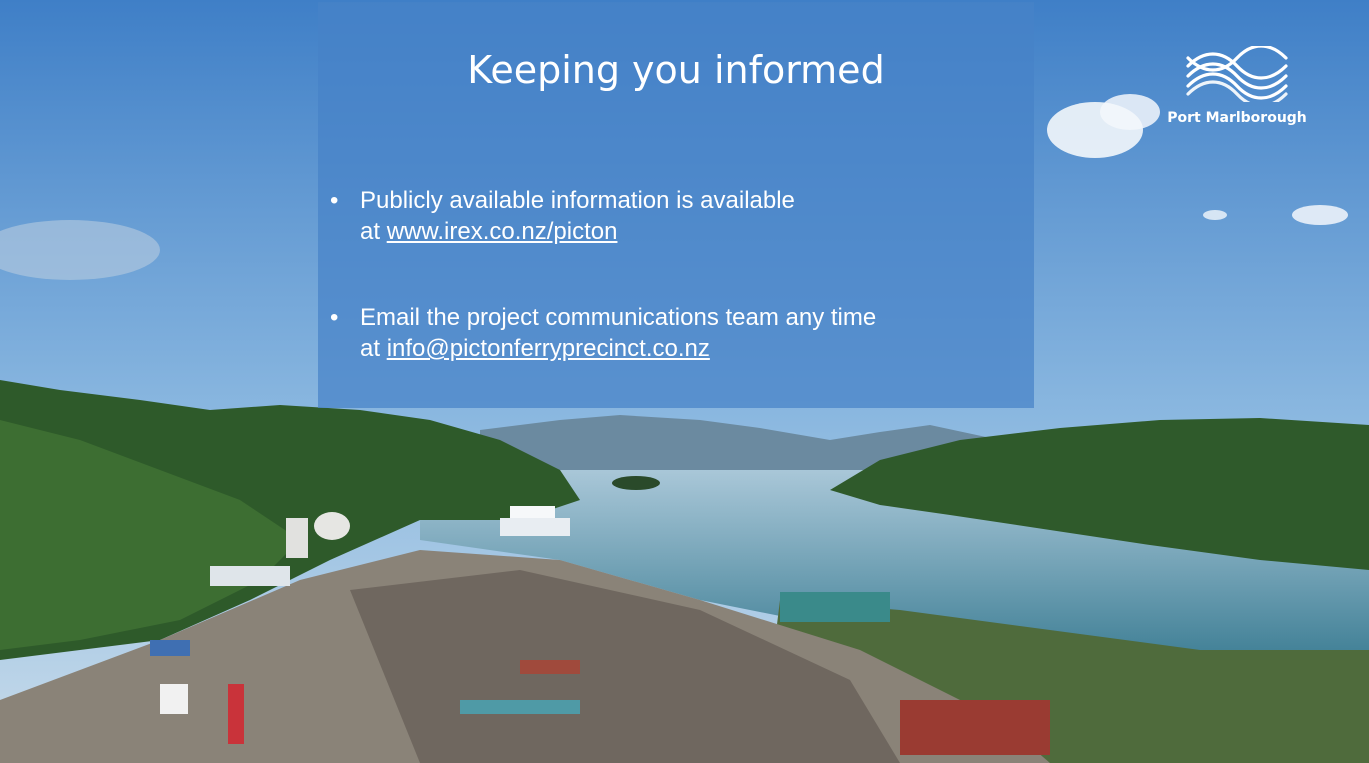  Describe the element at coordinates (1237, 74) in the screenshot. I see `port-marlborough-logo-icon` at that location.